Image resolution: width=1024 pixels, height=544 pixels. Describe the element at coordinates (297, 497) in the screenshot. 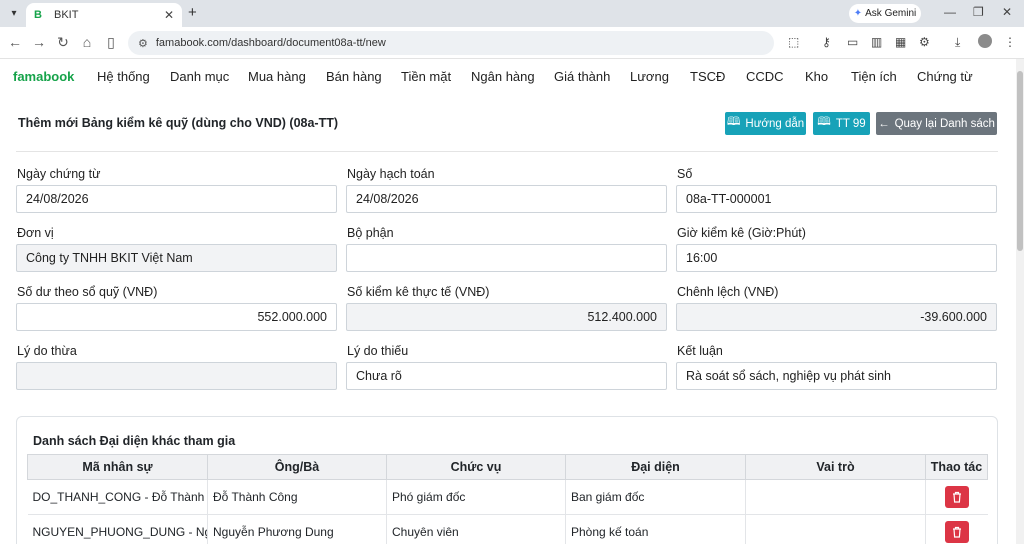

I see `cell-ong-ba: Đỗ Thành Công` at that location.